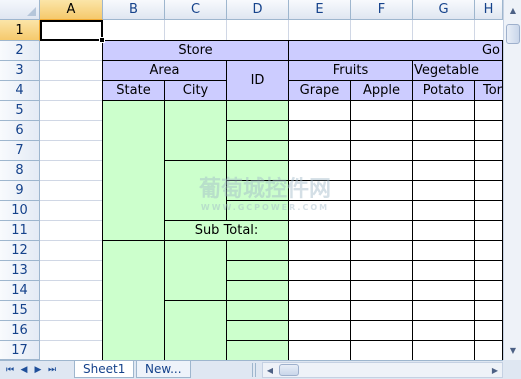 The width and height of the screenshot is (521, 379). Describe the element at coordinates (24, 370) in the screenshot. I see `prev-sheet-icon: ◀` at that location.